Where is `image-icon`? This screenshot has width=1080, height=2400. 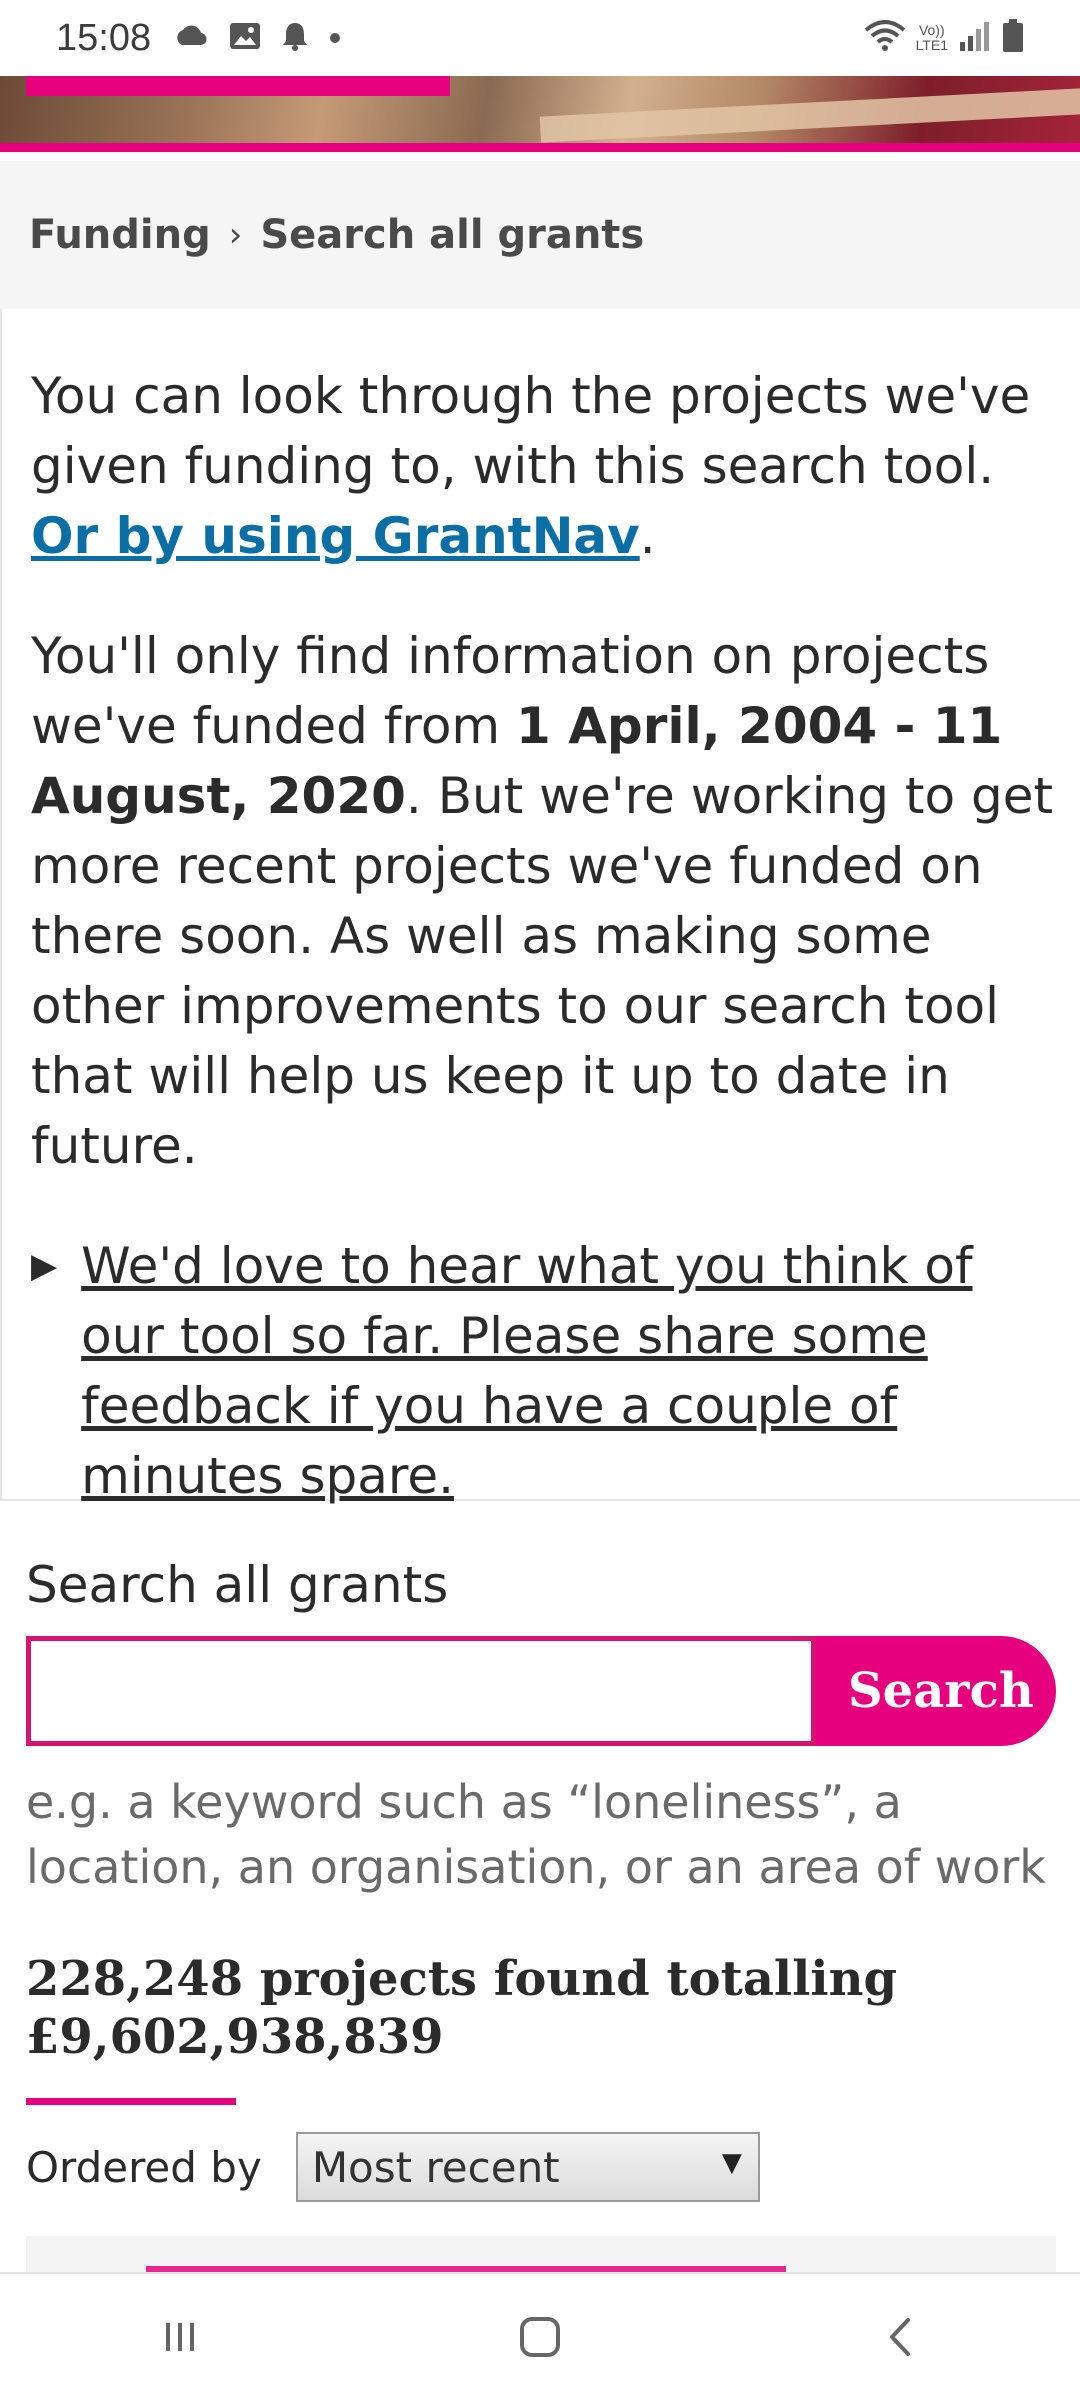 image-icon is located at coordinates (245, 38).